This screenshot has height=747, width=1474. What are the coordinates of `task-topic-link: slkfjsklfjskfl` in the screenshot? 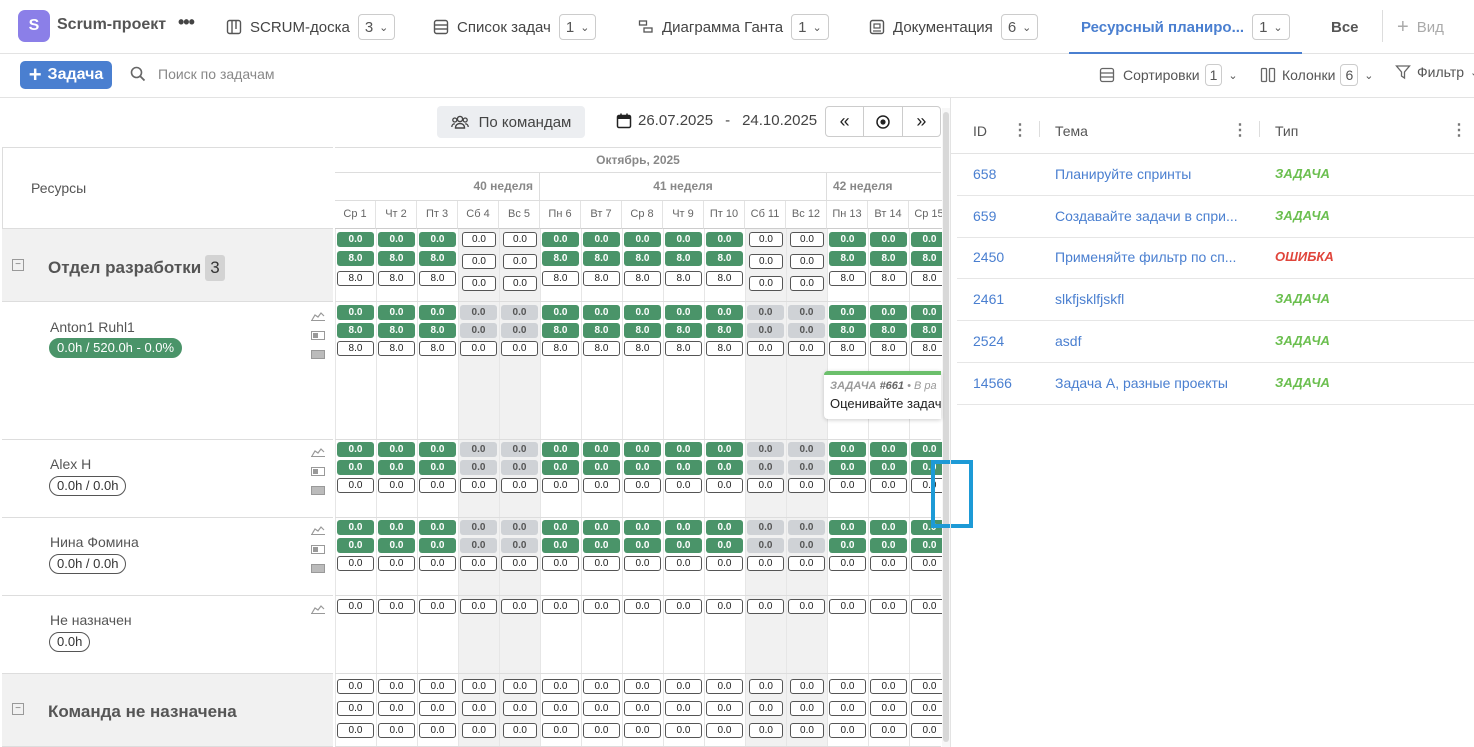 It's located at (1151, 299).